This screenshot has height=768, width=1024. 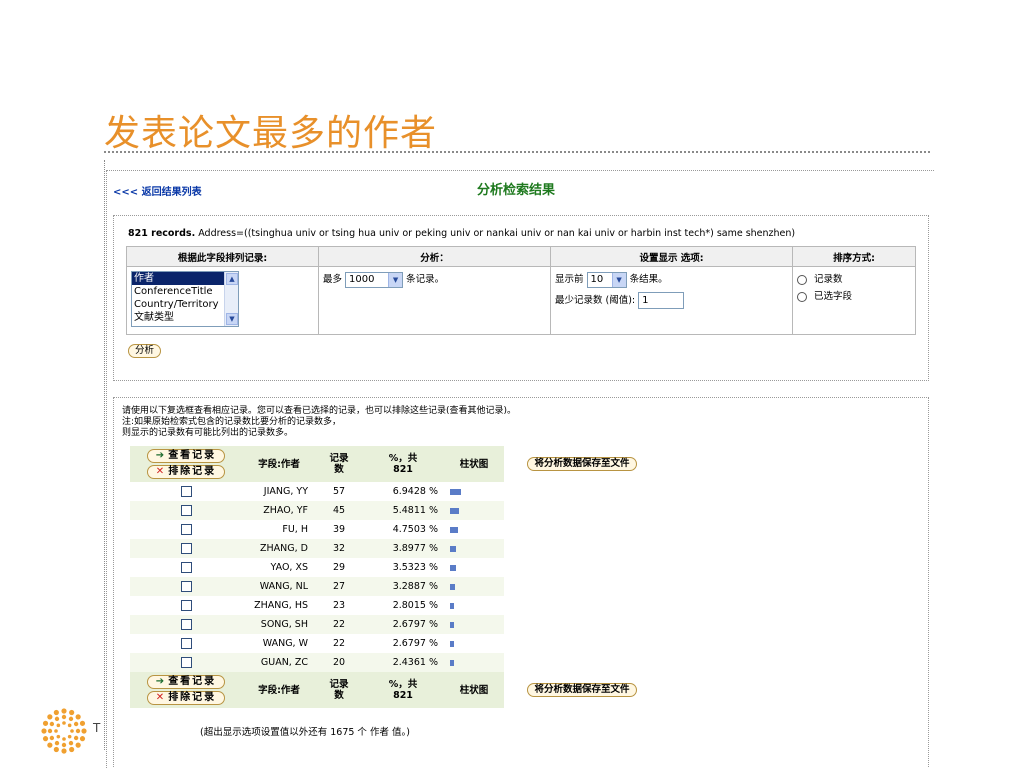 What do you see at coordinates (178, 278) in the screenshot?
I see `field-option-author: 作者` at bounding box center [178, 278].